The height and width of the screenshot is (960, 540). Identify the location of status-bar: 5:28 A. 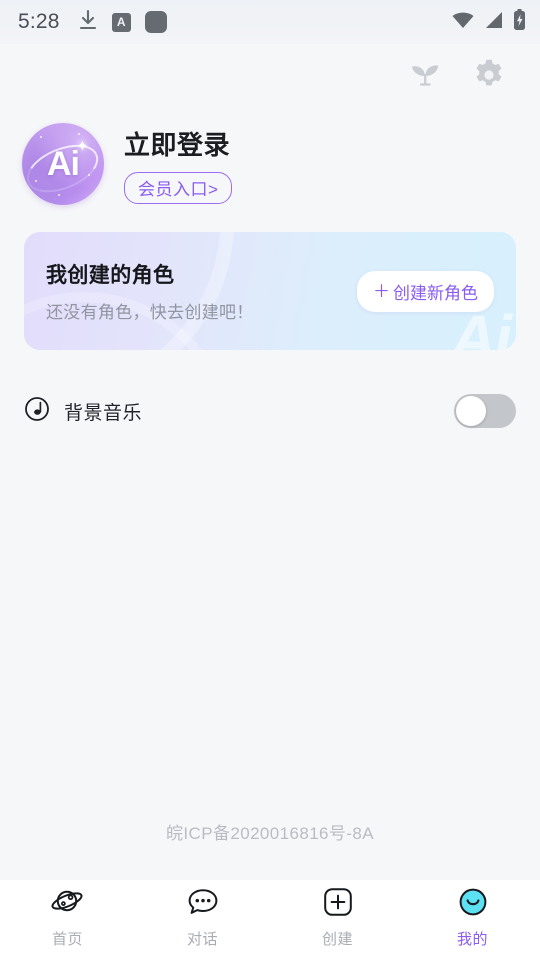
(270, 22).